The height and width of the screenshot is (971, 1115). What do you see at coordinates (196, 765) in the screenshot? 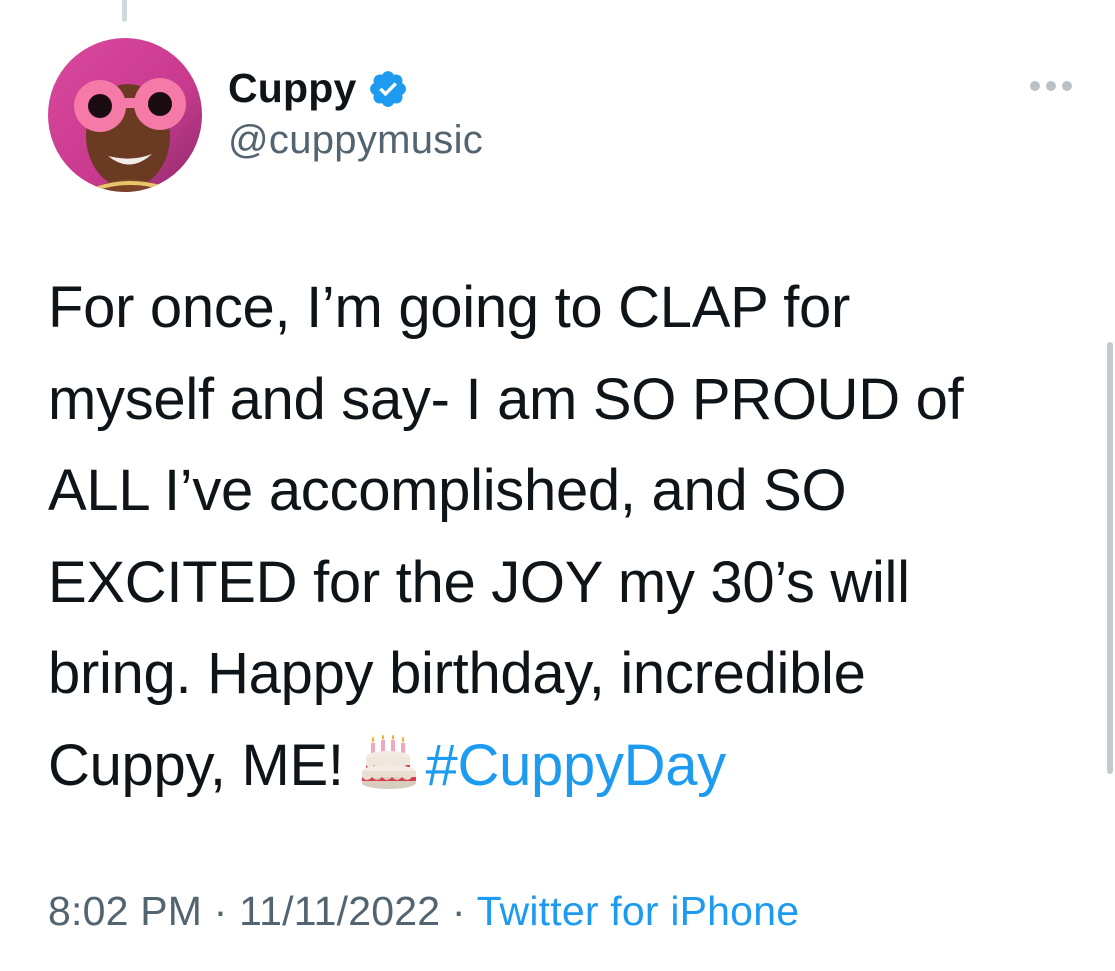
I see `tweet-text-line: Cuppy, ME!` at bounding box center [196, 765].